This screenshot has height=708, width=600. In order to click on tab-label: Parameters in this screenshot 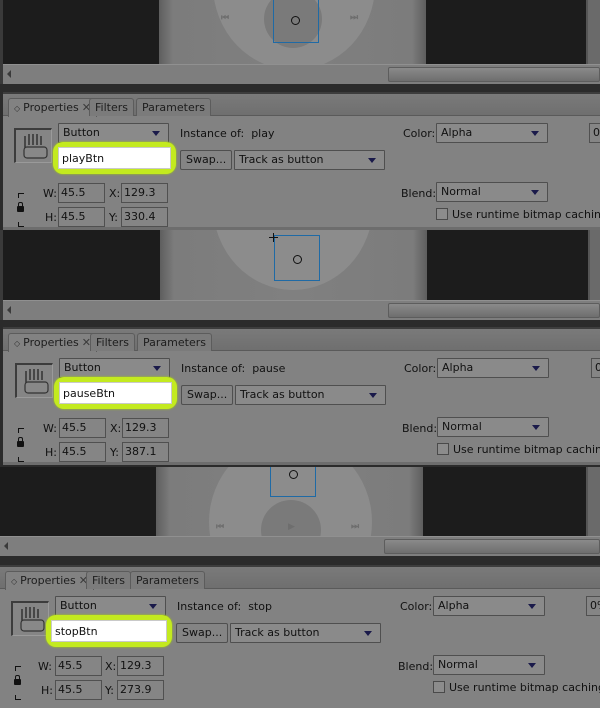, I will do `click(167, 580)`.